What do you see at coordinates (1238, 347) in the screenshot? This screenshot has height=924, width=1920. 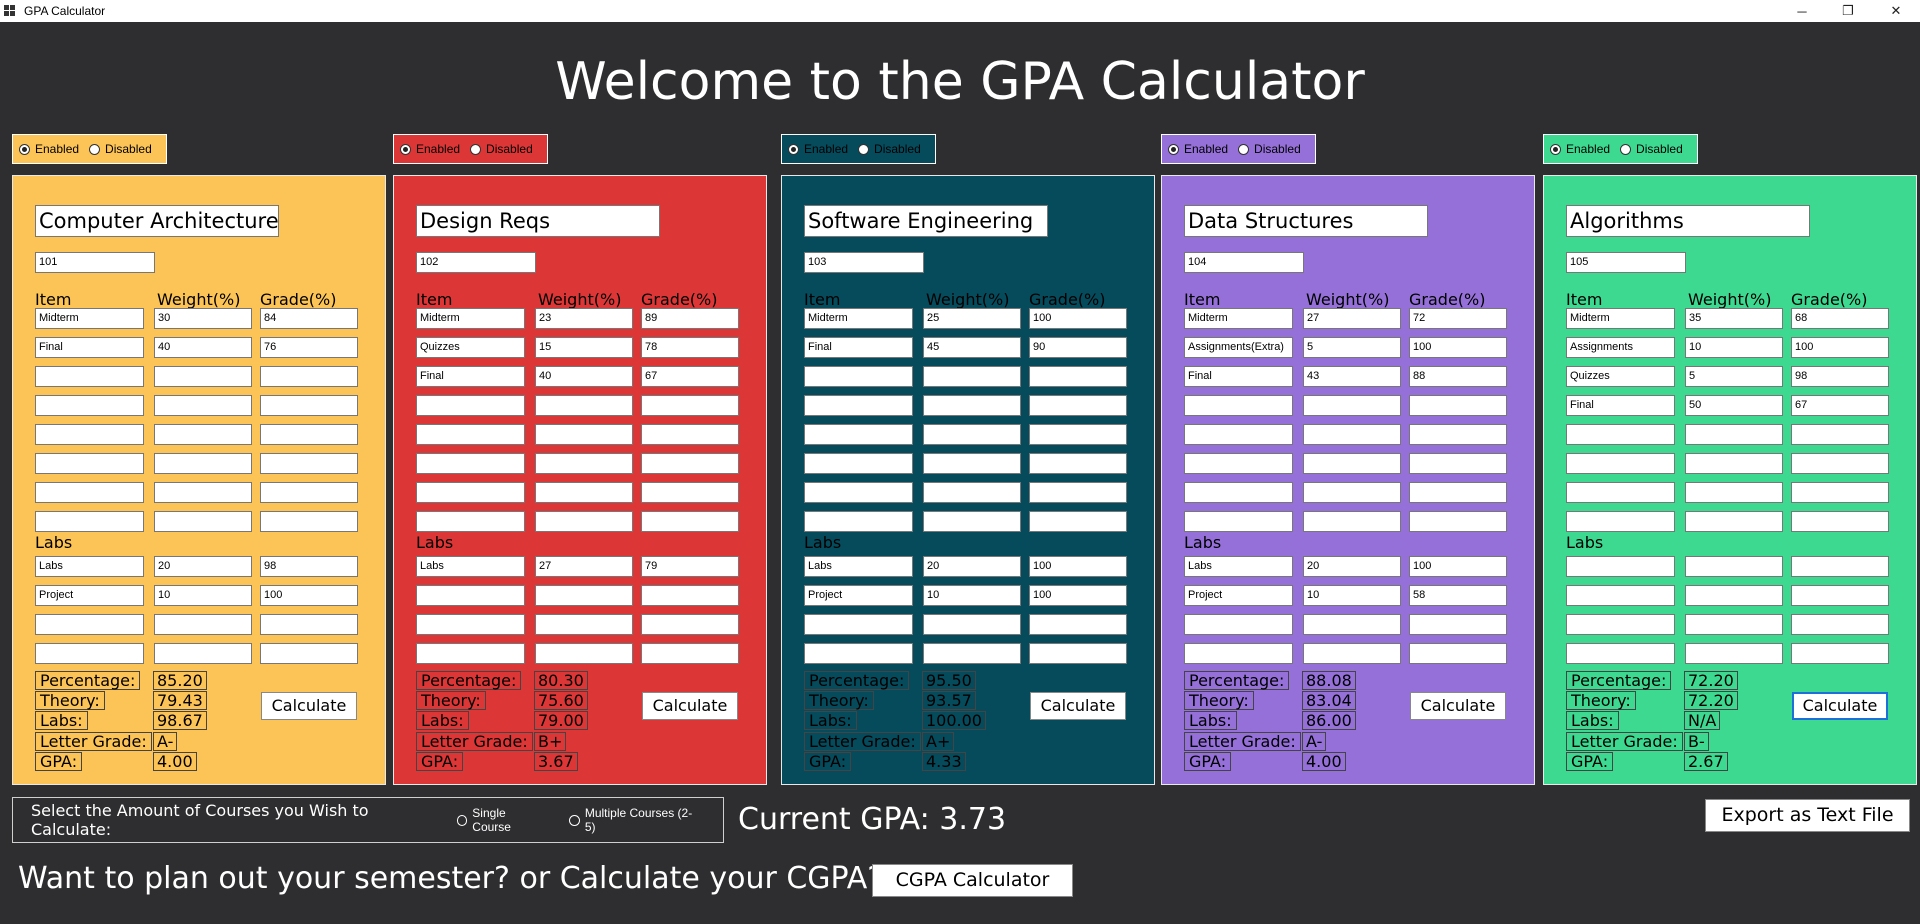 I see `item-input: Assignments(Extra)` at bounding box center [1238, 347].